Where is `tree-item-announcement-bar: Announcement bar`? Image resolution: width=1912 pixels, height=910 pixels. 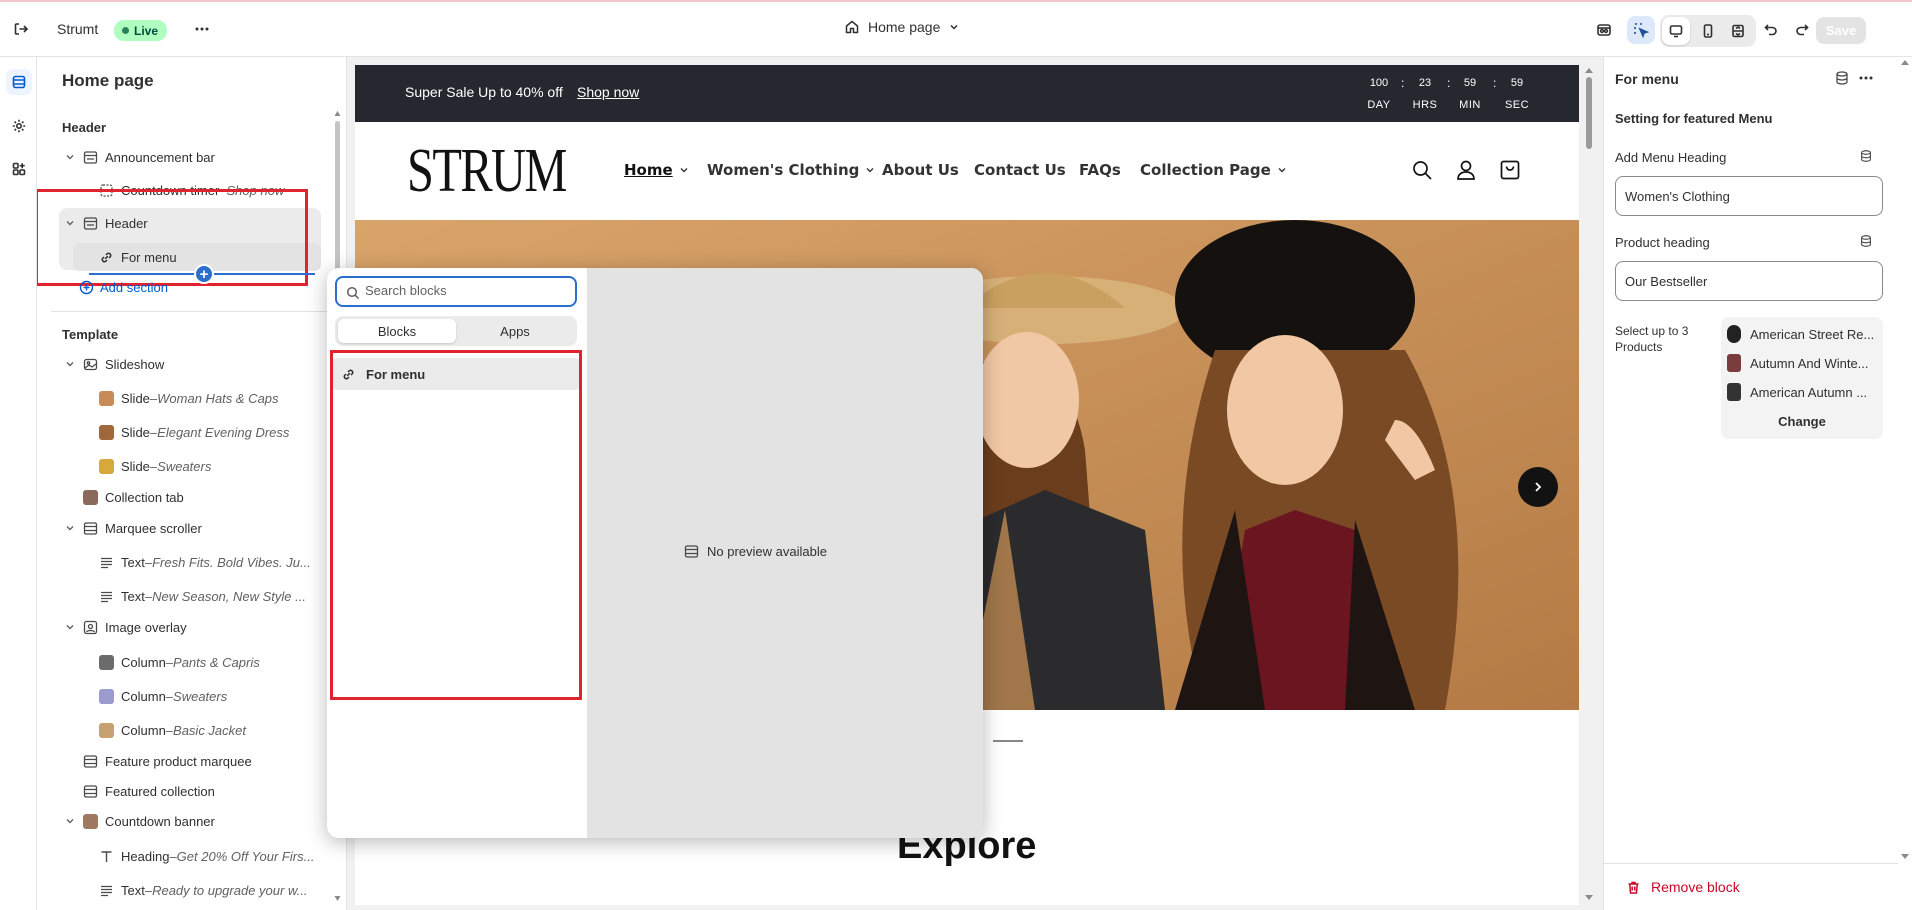
tree-item-announcement-bar: Announcement bar is located at coordinates (202, 157).